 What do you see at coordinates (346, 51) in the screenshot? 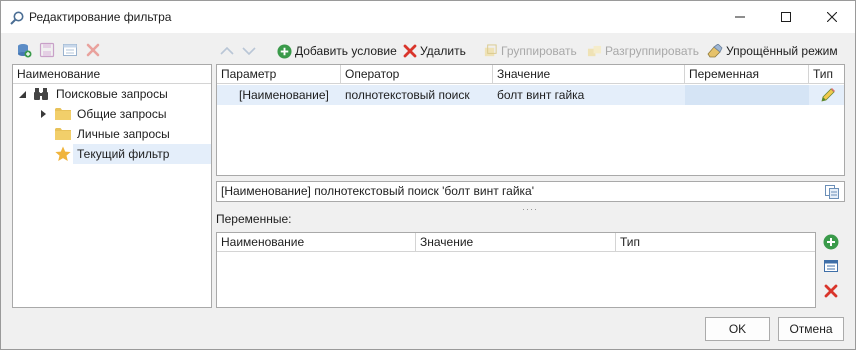
I see `add-condition-label: Добавить условие` at bounding box center [346, 51].